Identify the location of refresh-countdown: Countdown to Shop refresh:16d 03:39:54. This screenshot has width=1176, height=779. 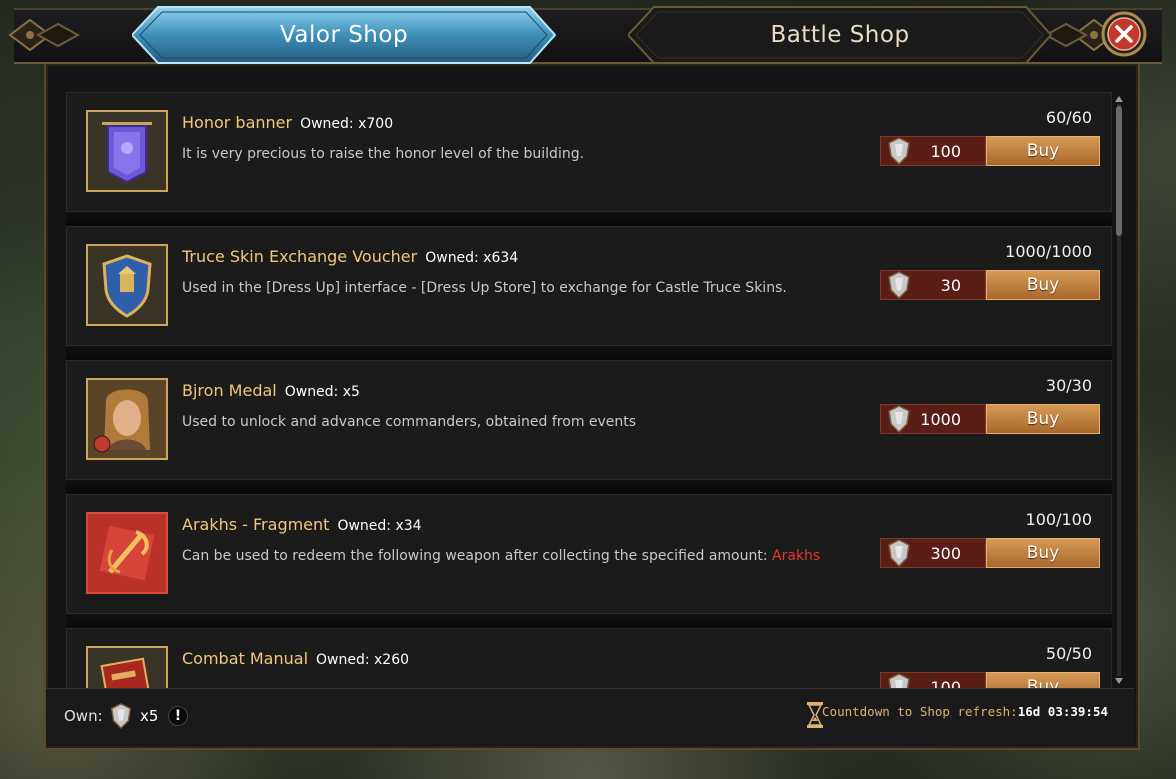
(965, 711).